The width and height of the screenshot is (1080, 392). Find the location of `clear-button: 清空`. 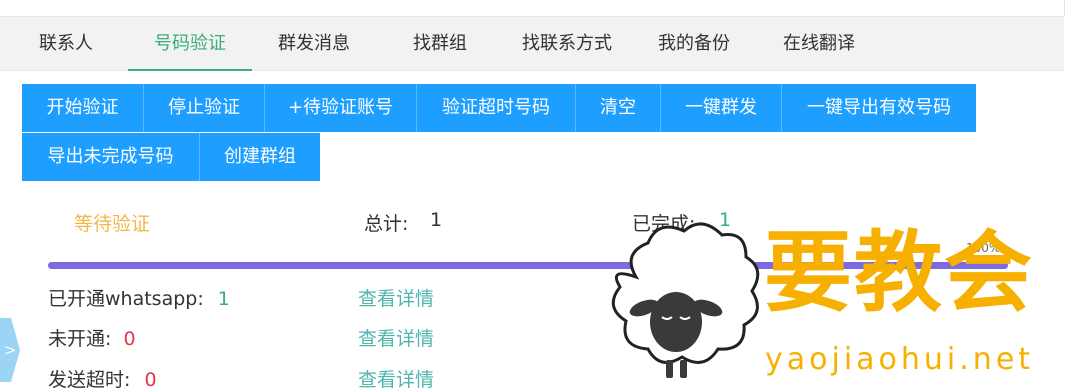

clear-button: 清空 is located at coordinates (618, 108).